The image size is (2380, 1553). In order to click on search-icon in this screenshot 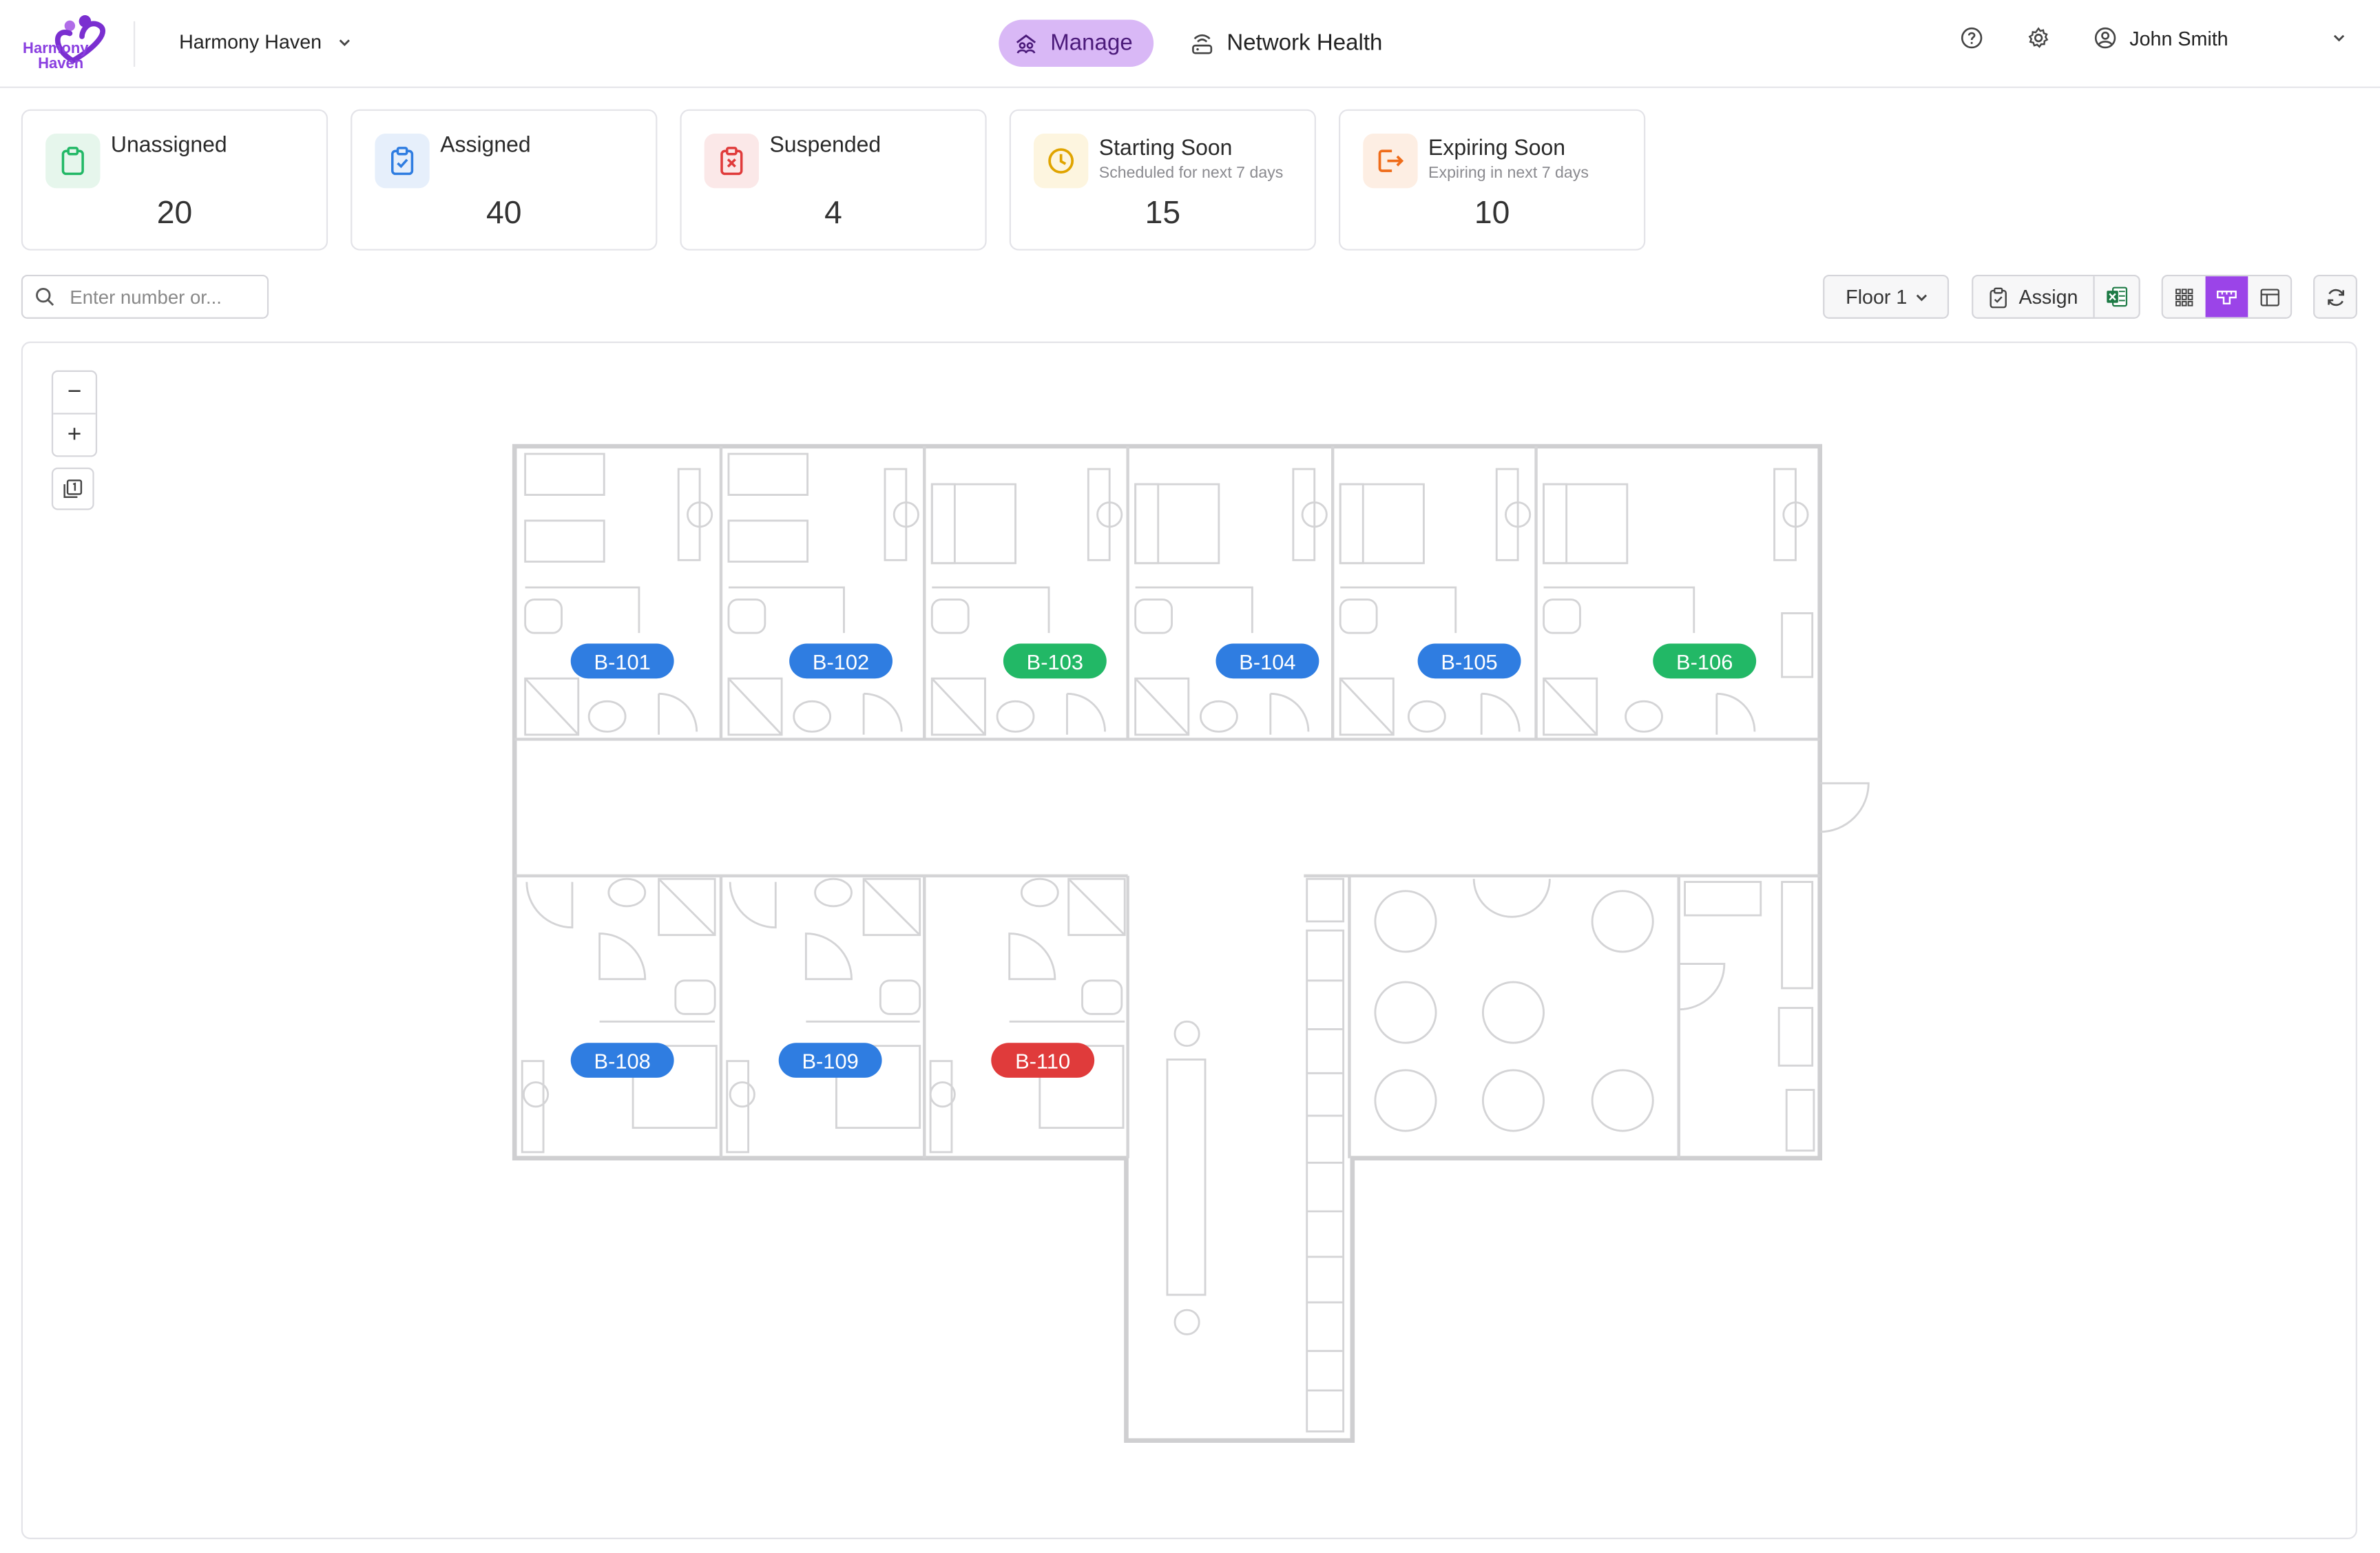, I will do `click(45, 297)`.